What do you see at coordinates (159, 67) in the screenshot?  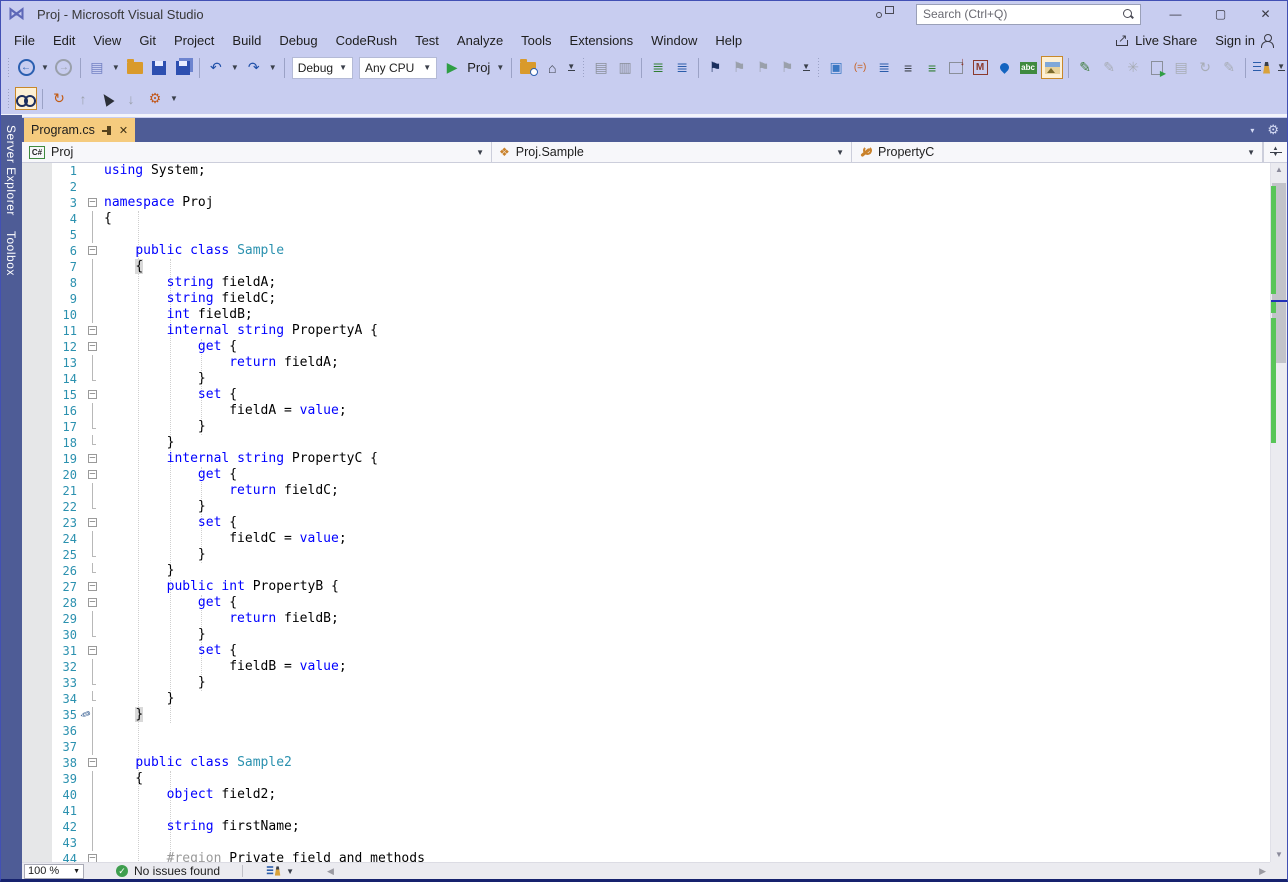 I see `save-icon` at bounding box center [159, 67].